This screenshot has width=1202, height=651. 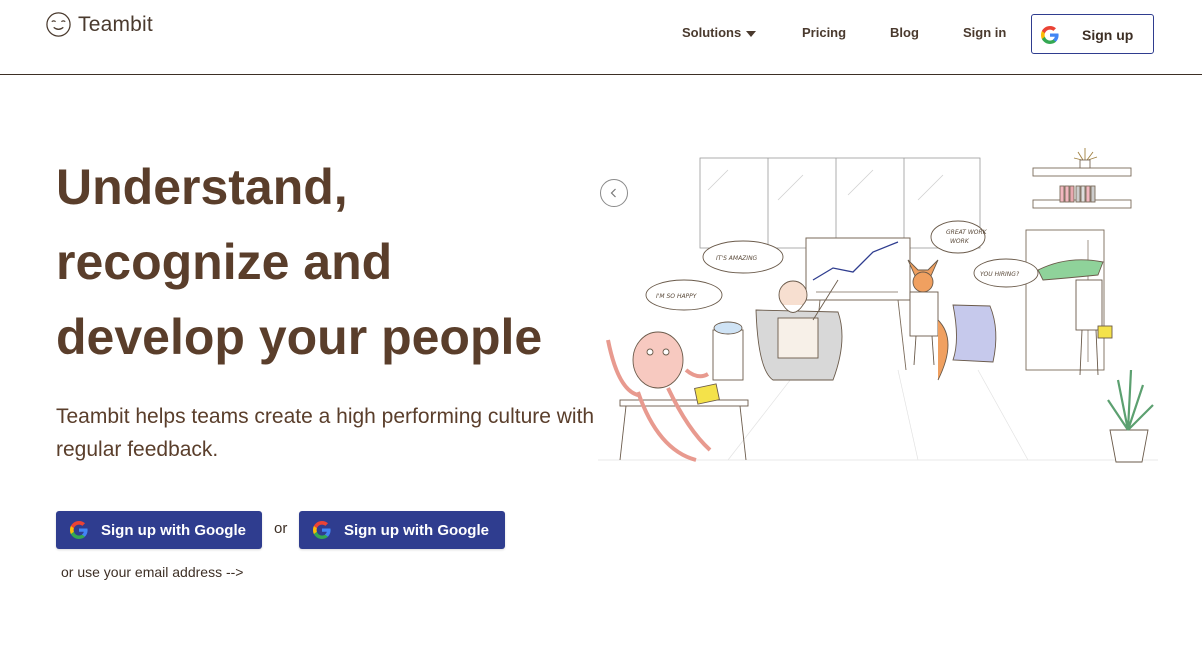 I want to click on header-signup-button: Sign up, so click(x=1092, y=34).